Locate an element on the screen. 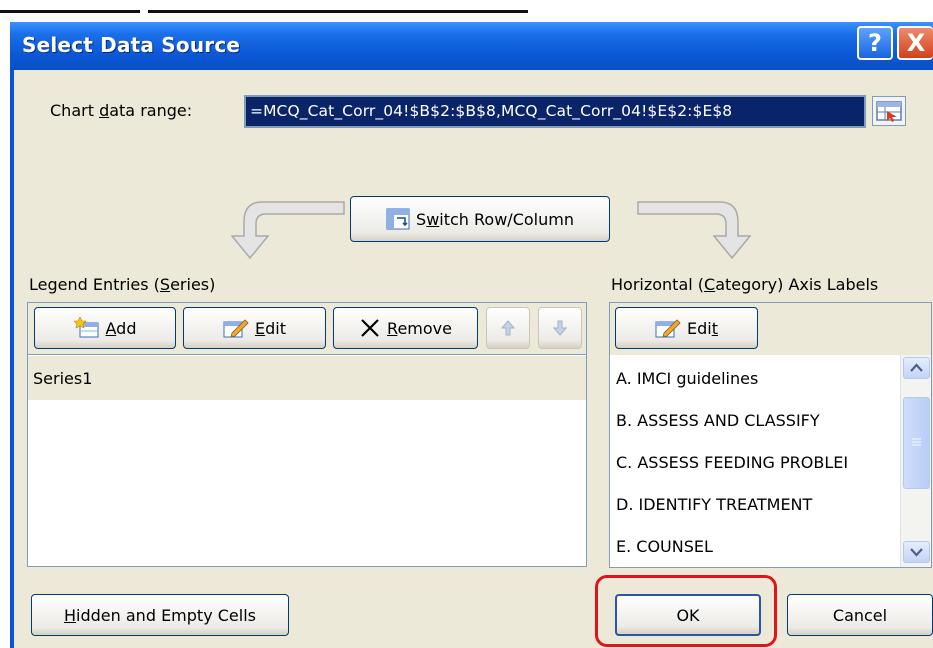 The width and height of the screenshot is (933, 648). move-up-button is located at coordinates (508, 328).